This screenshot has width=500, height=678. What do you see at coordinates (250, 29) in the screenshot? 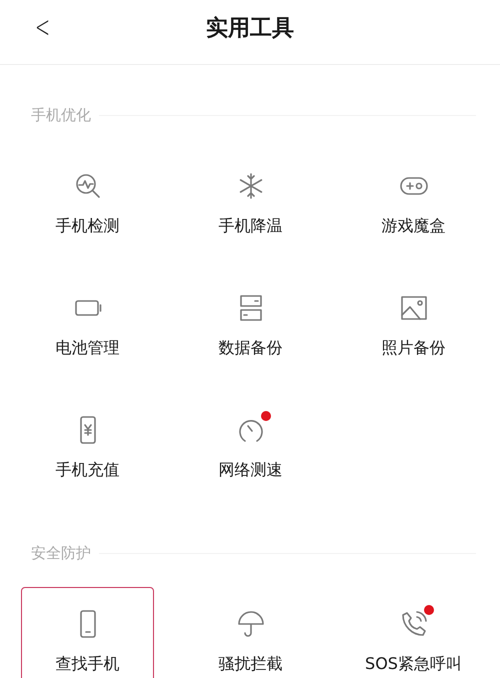
I see `page-title: 实用工具` at bounding box center [250, 29].